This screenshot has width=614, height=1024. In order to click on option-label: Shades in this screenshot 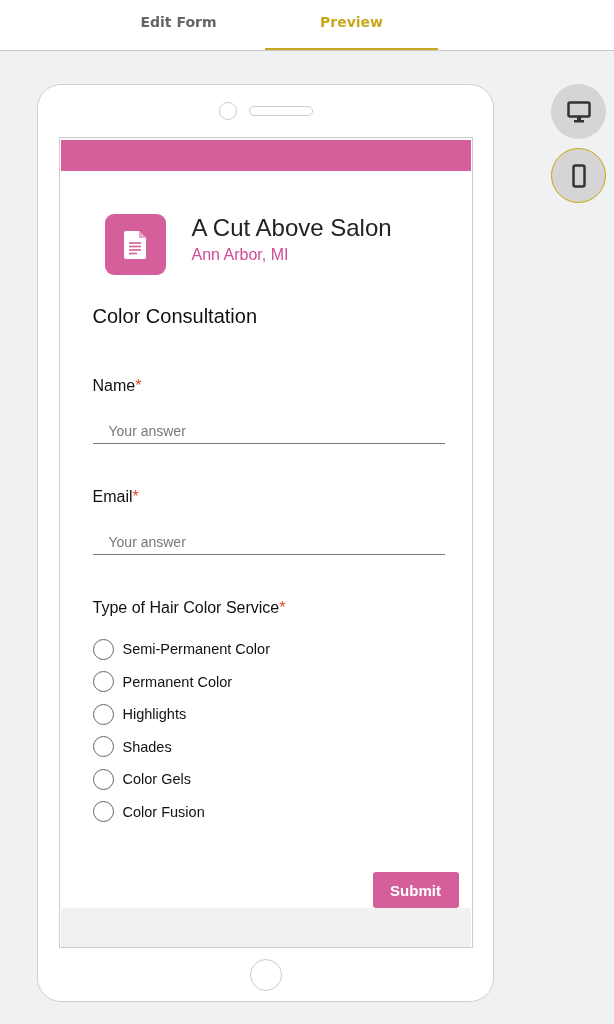, I will do `click(147, 746)`.